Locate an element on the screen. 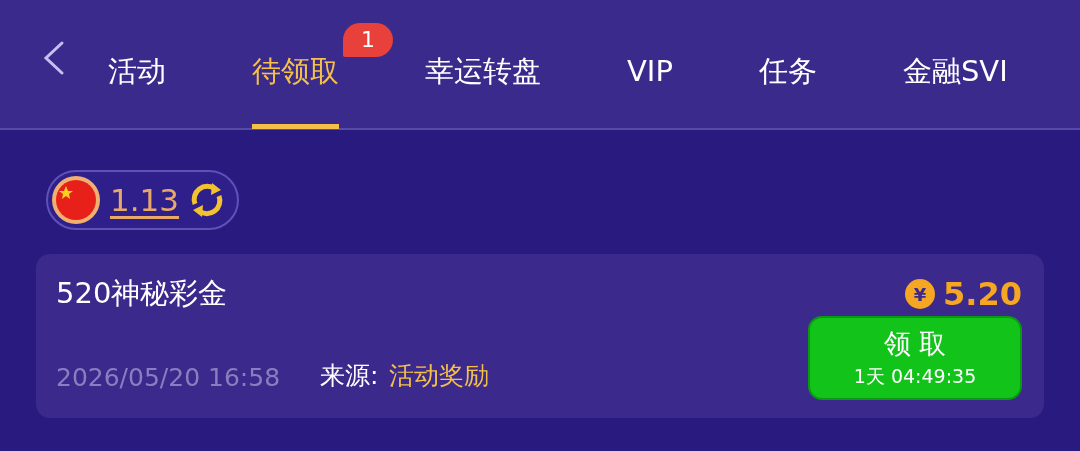  notification-badge: 1 is located at coordinates (368, 40).